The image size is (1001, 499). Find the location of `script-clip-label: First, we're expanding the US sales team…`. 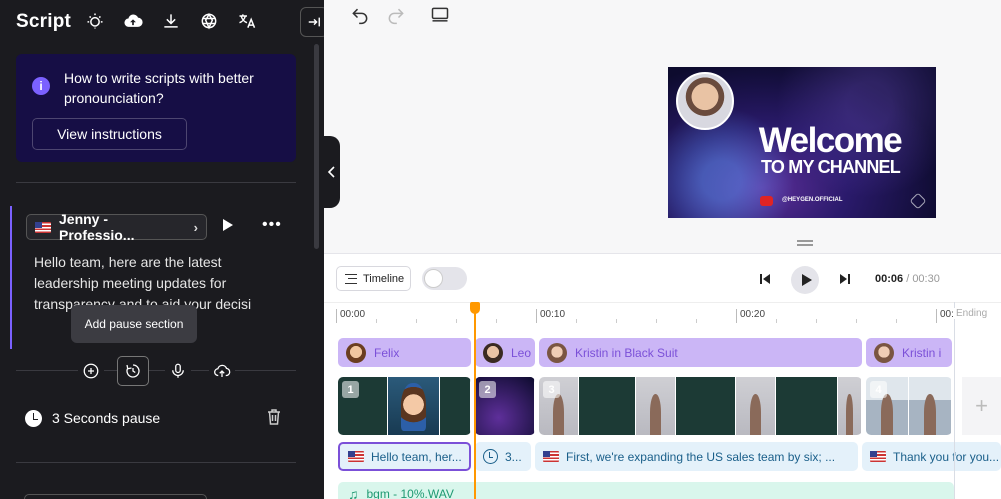

script-clip-label: First, we're expanding the US sales team… is located at coordinates (701, 456).